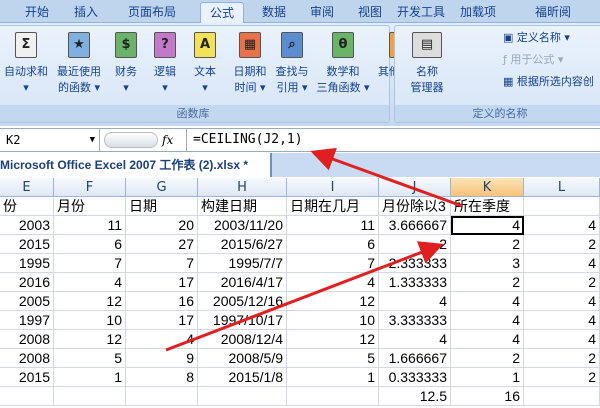  What do you see at coordinates (304, 296) in the screenshot?
I see `arrow-to-cell` at bounding box center [304, 296].